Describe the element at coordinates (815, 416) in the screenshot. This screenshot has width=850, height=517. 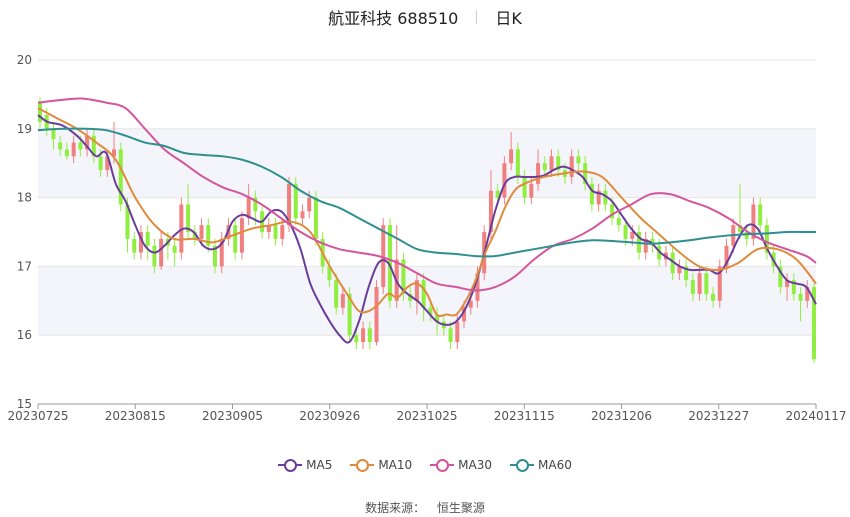
I see `x-tick-label: 20240117` at that location.